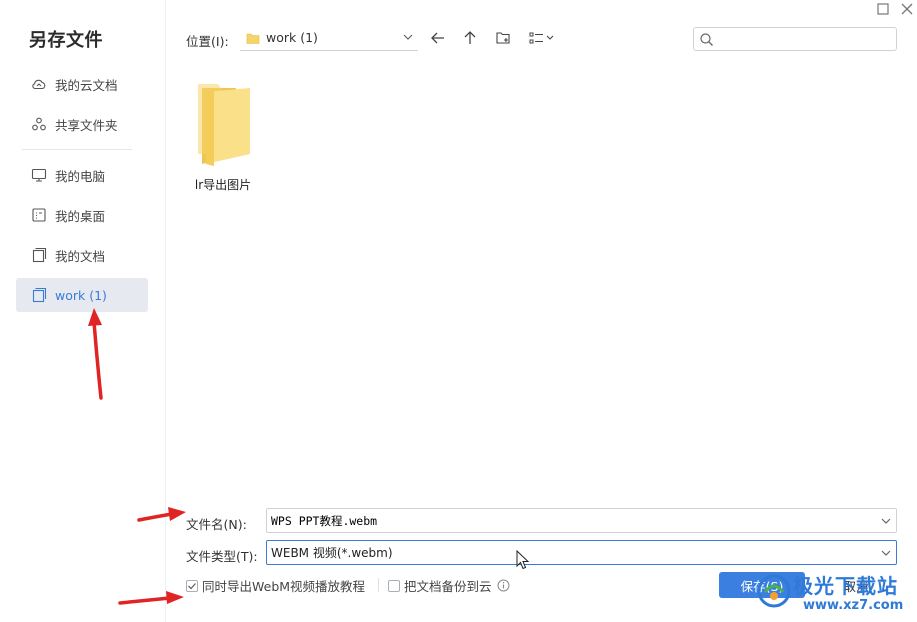 This screenshot has height=622, width=917. I want to click on new-folder-icon, so click(503, 38).